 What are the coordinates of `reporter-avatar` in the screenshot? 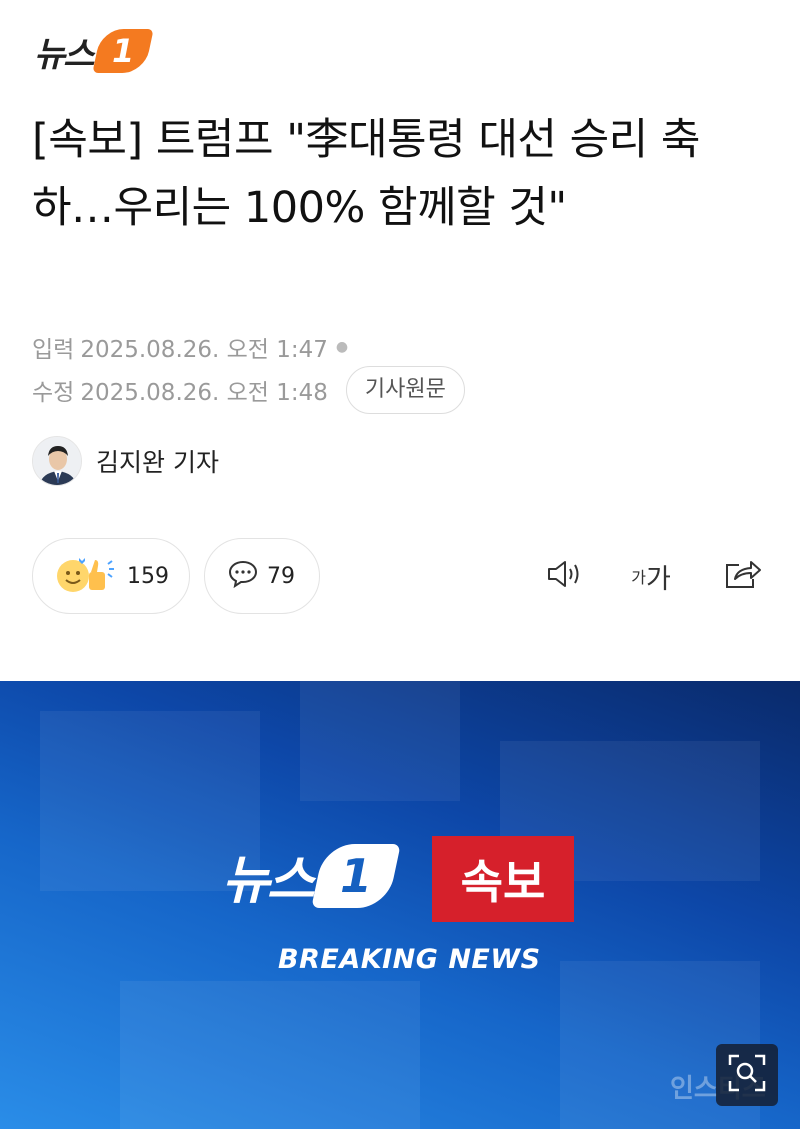 It's located at (57, 461).